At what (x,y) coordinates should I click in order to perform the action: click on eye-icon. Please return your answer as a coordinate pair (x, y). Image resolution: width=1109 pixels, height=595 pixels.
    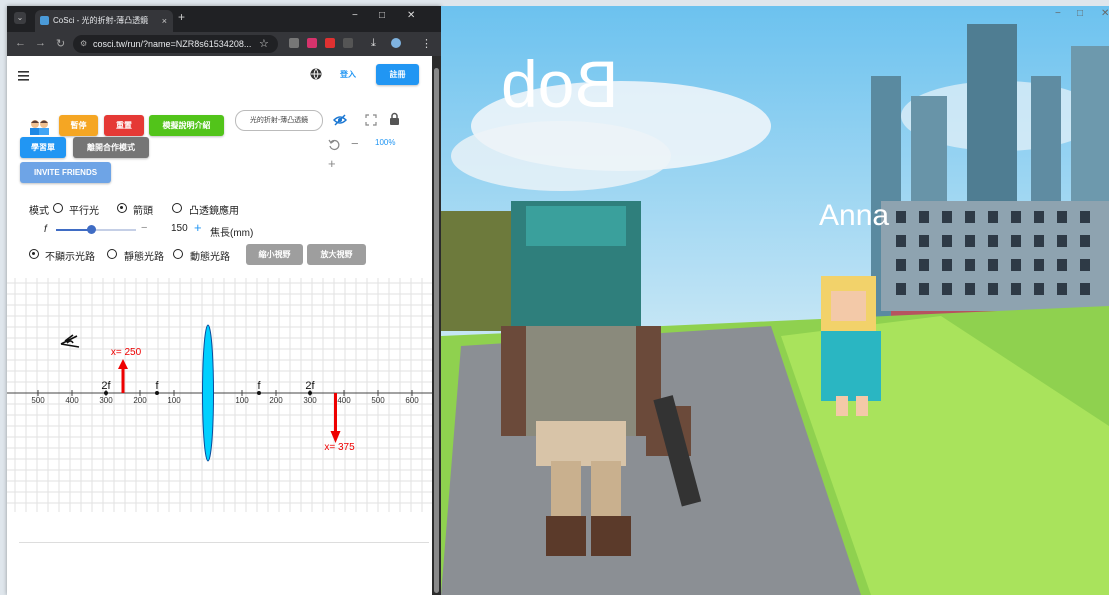
    Looking at the image, I should click on (70, 341).